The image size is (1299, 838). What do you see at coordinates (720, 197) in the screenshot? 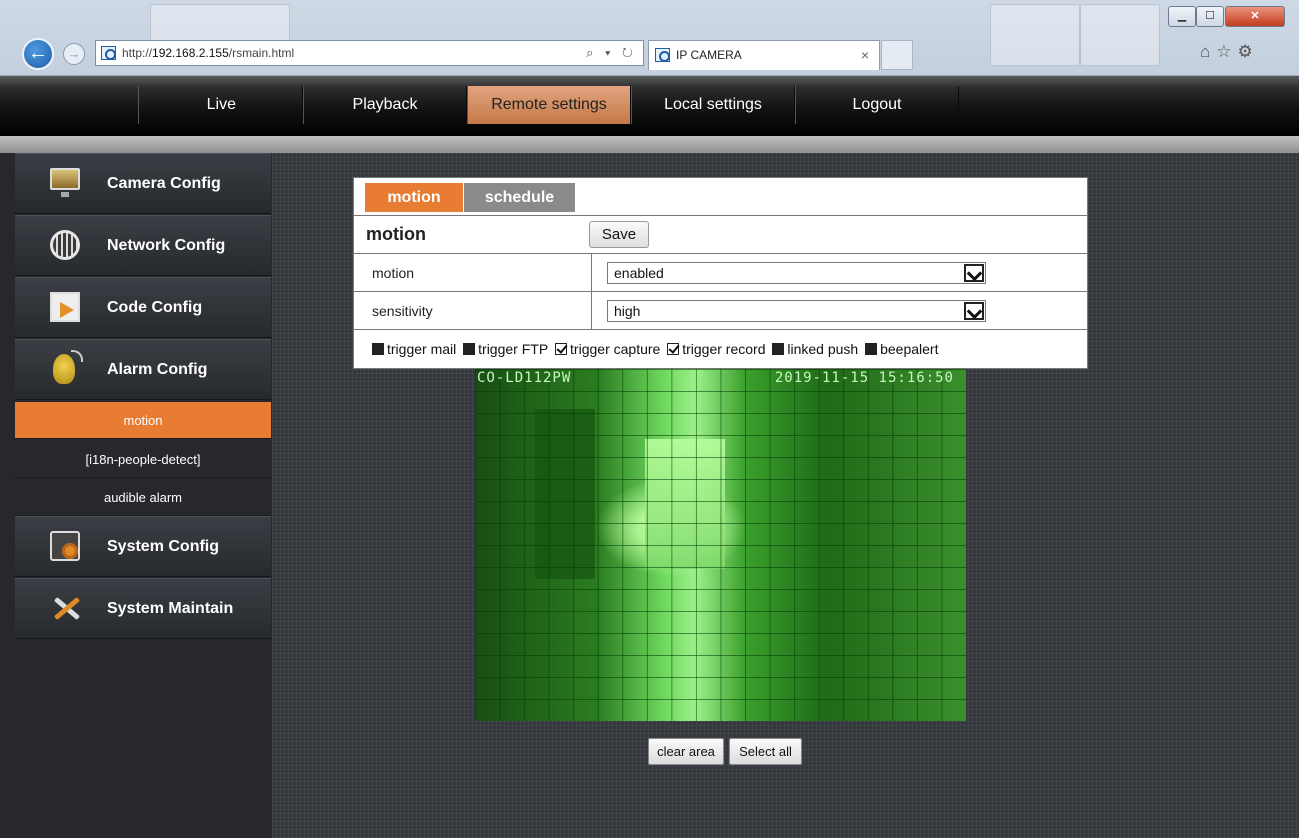
I see `panel-tabs: motion schedule` at bounding box center [720, 197].